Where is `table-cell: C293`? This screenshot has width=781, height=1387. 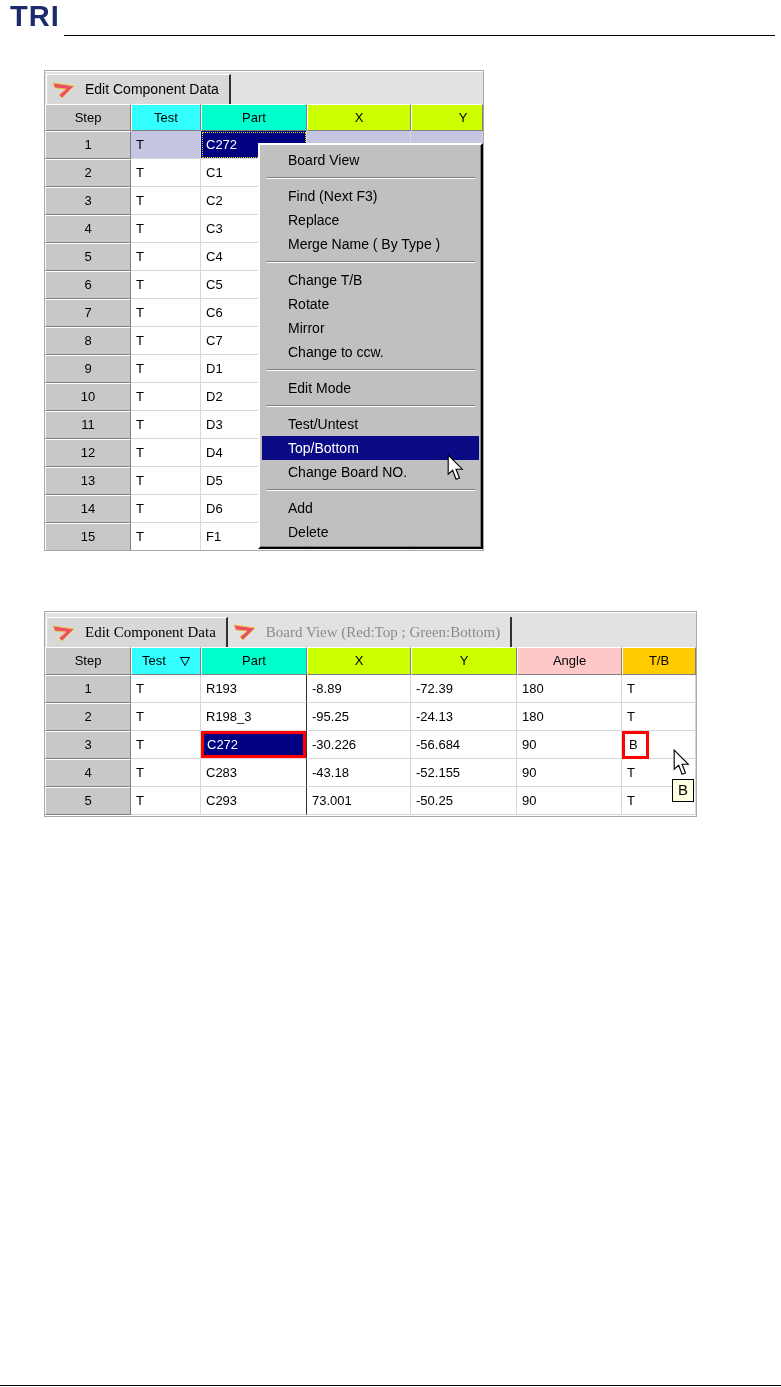
table-cell: C293 is located at coordinates (254, 801).